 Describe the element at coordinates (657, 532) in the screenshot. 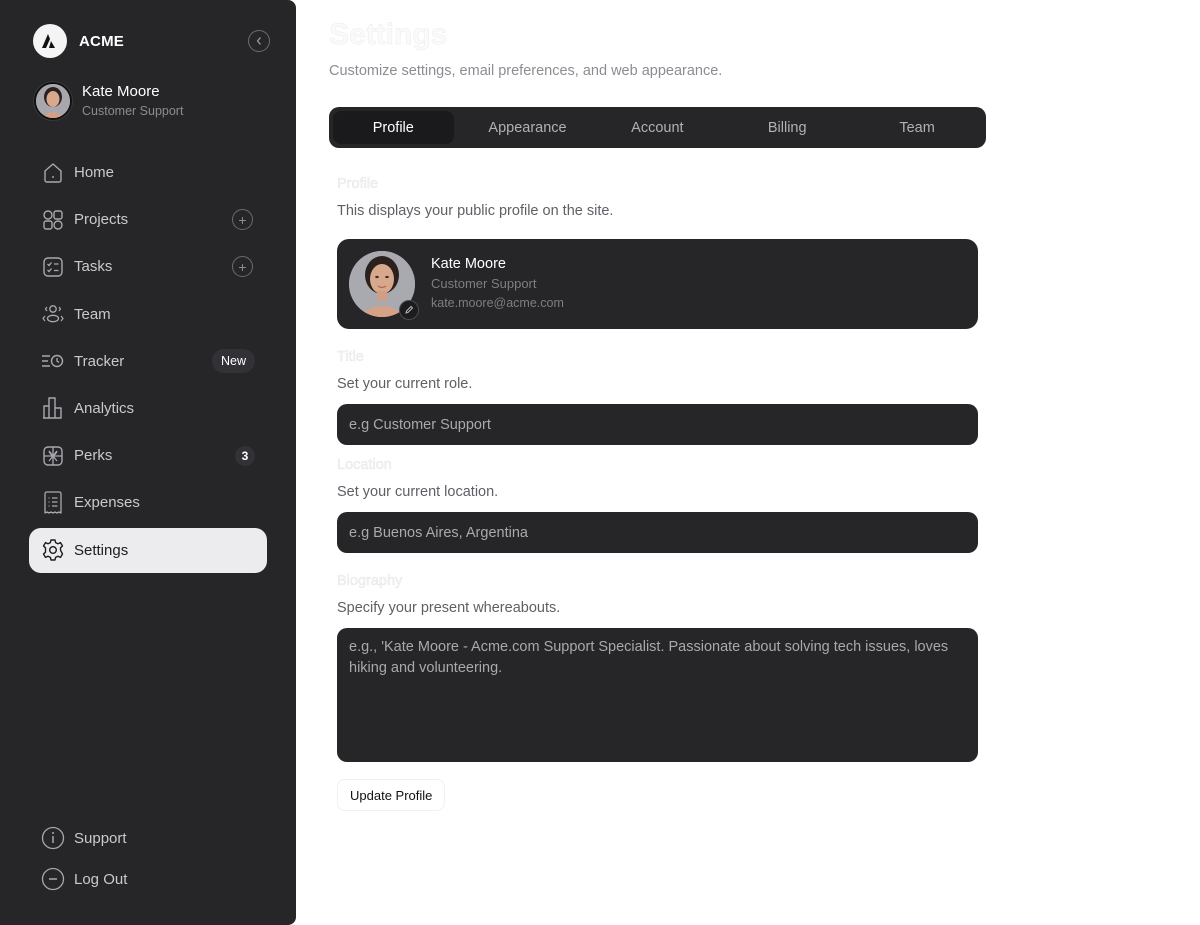

I see `location-input: e.g Buenos Aires, Argentina` at that location.